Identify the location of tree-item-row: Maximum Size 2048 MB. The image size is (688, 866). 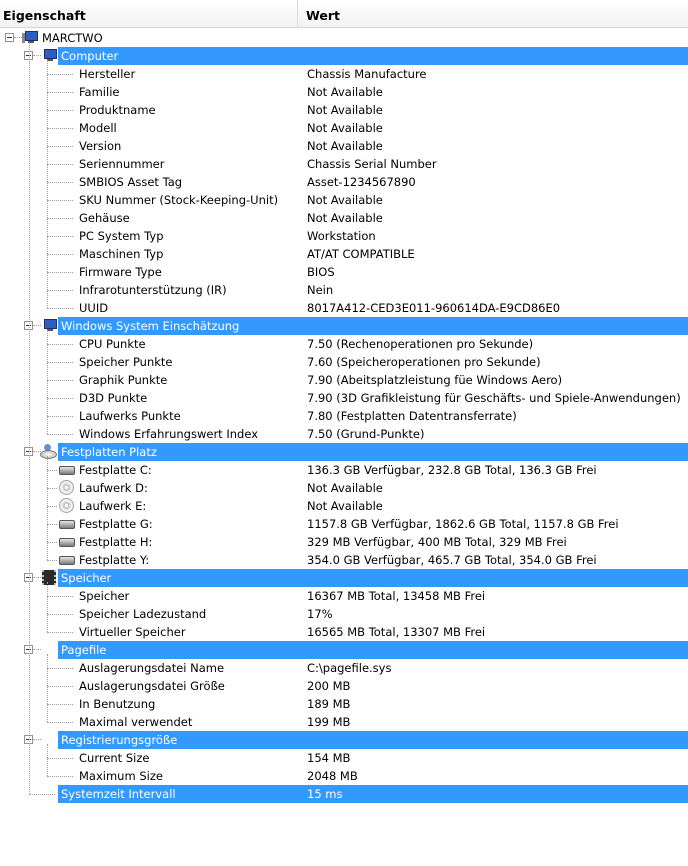
(344, 776).